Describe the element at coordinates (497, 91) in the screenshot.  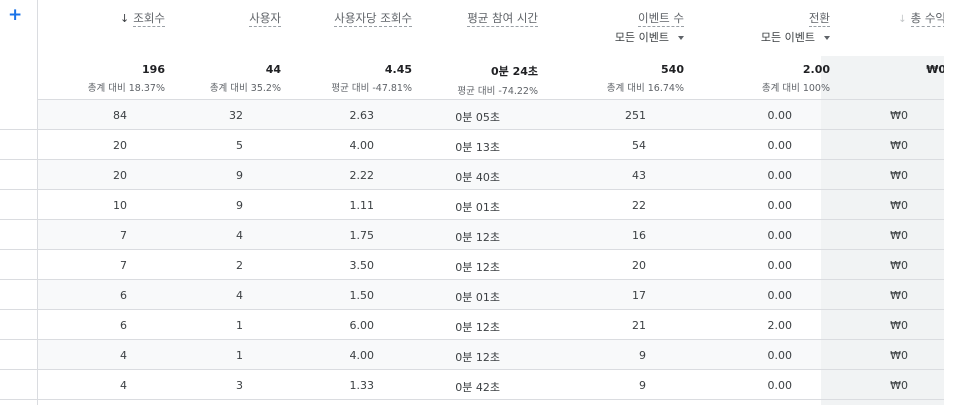
I see `total-time-sub: 평균 대비 -74.22%` at that location.